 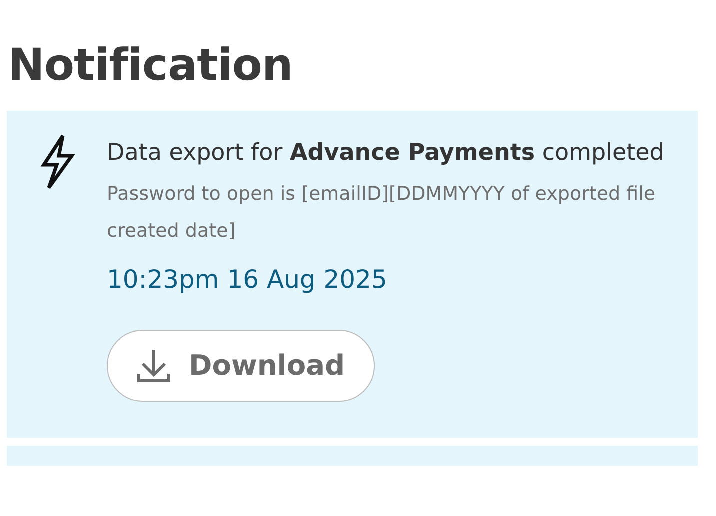 I want to click on download-icon, so click(x=153, y=366).